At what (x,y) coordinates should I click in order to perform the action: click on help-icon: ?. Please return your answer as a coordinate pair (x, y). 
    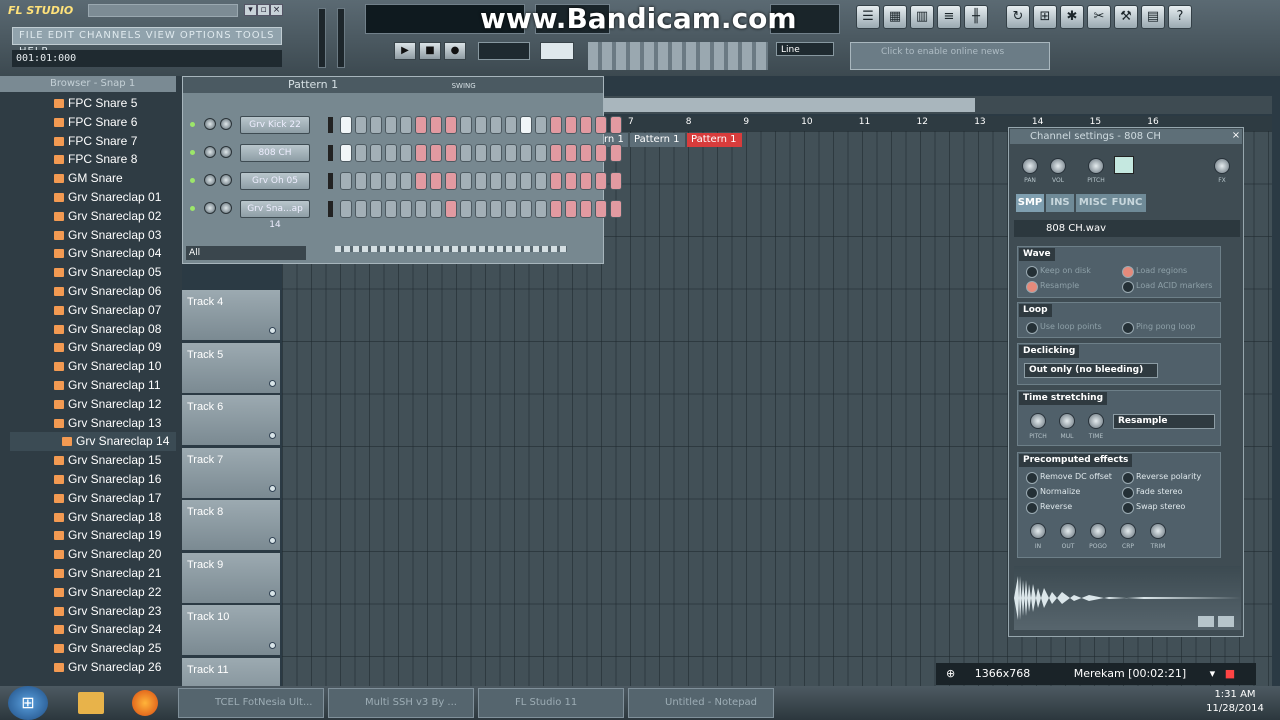
    Looking at the image, I should click on (1180, 17).